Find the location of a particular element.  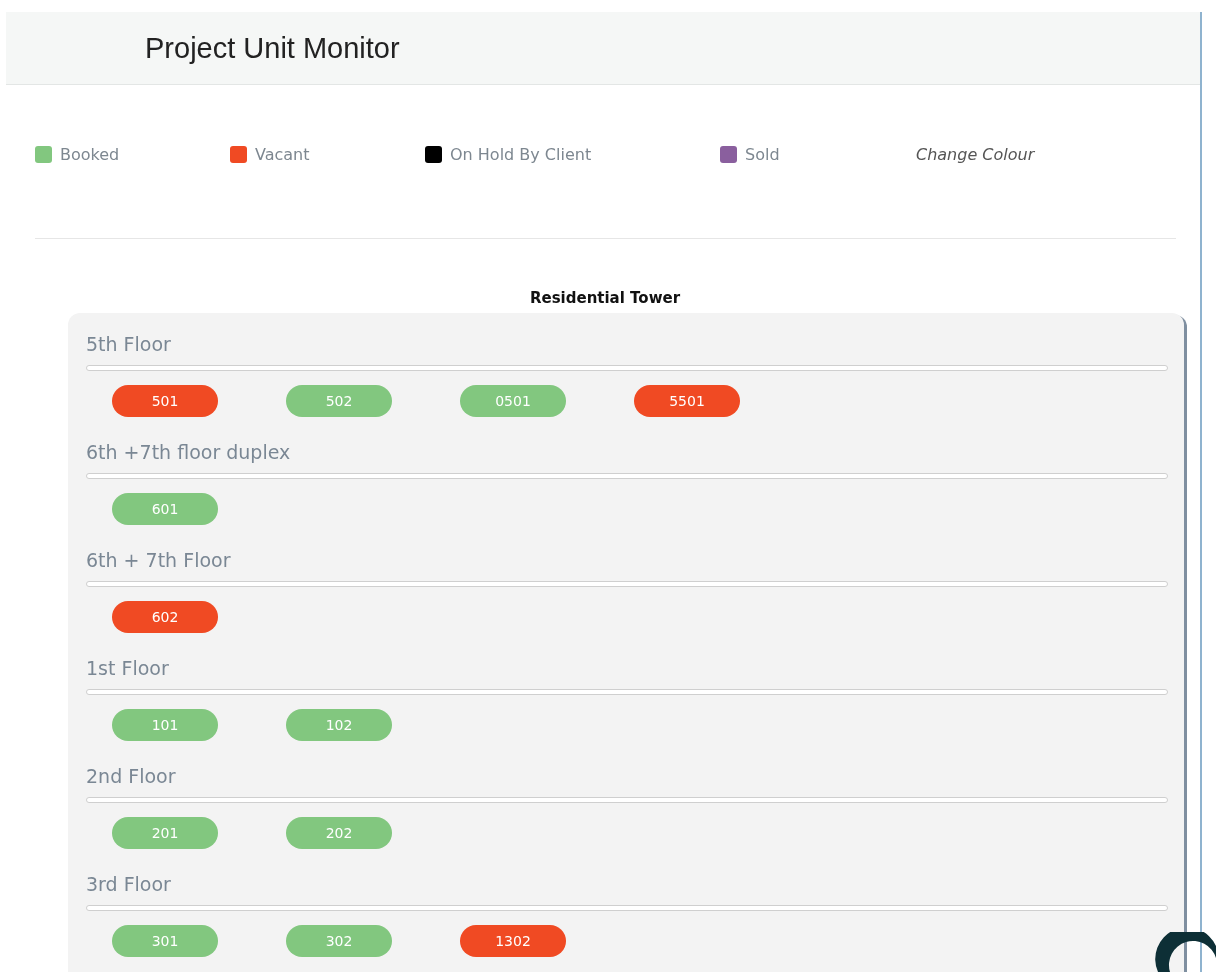

legend-label: On Hold By Client is located at coordinates (521, 154).